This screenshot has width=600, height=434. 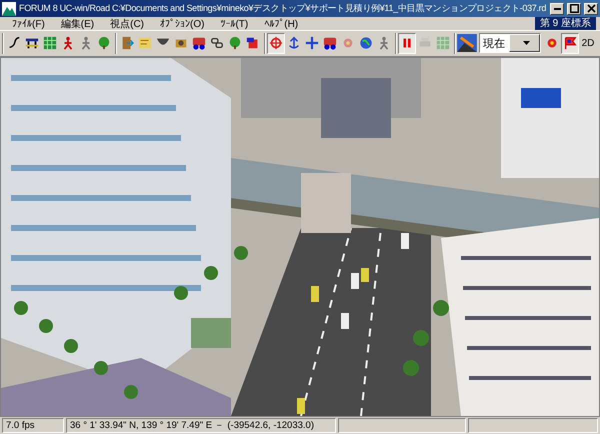 I want to click on menu-item: 編集(E), so click(x=77, y=23).